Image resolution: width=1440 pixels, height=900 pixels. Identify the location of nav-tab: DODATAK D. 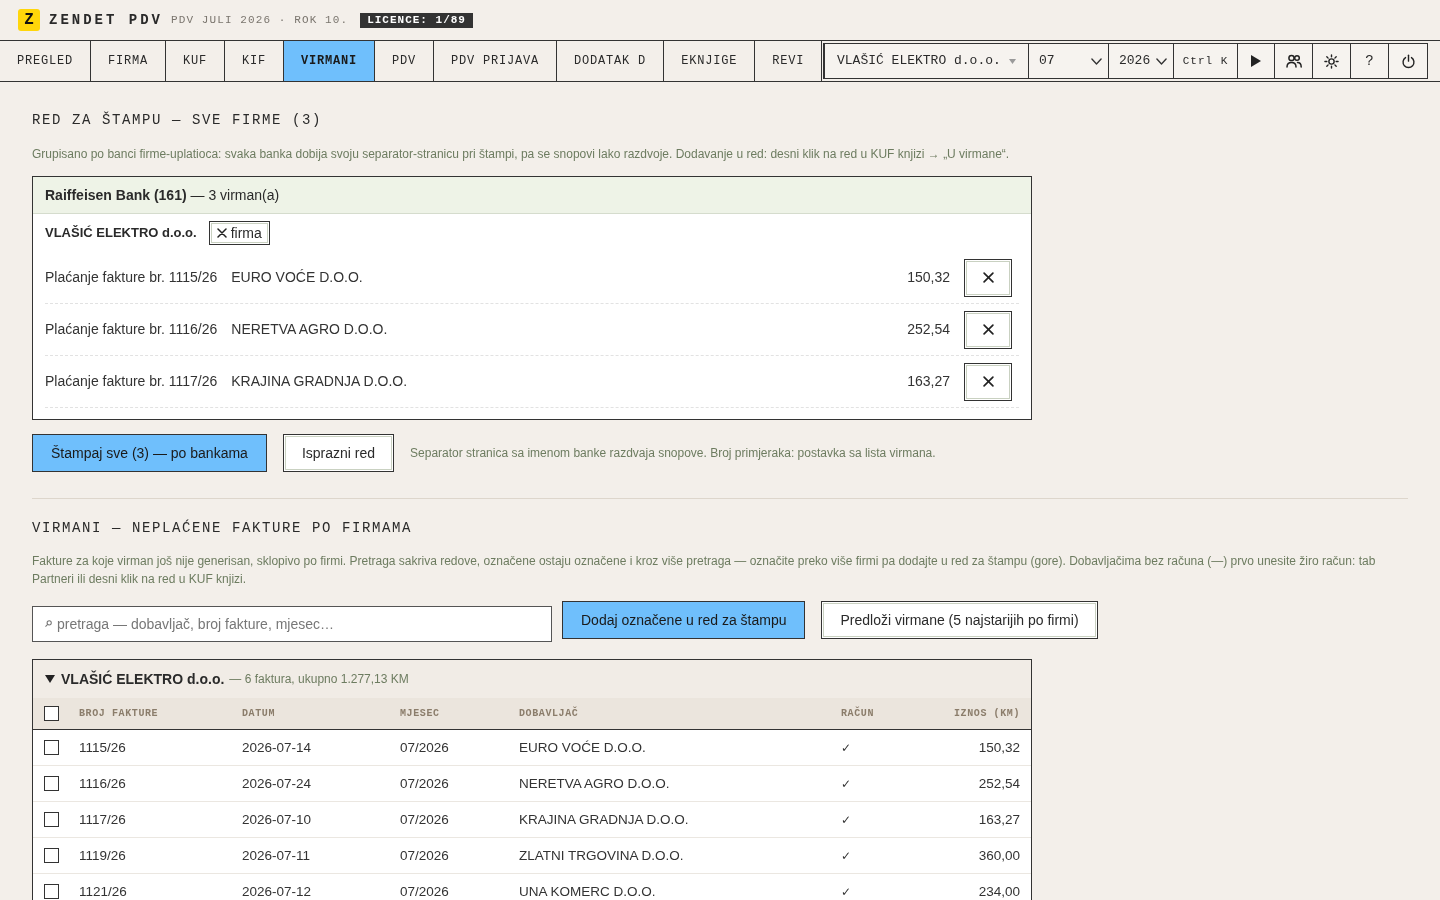
(611, 61).